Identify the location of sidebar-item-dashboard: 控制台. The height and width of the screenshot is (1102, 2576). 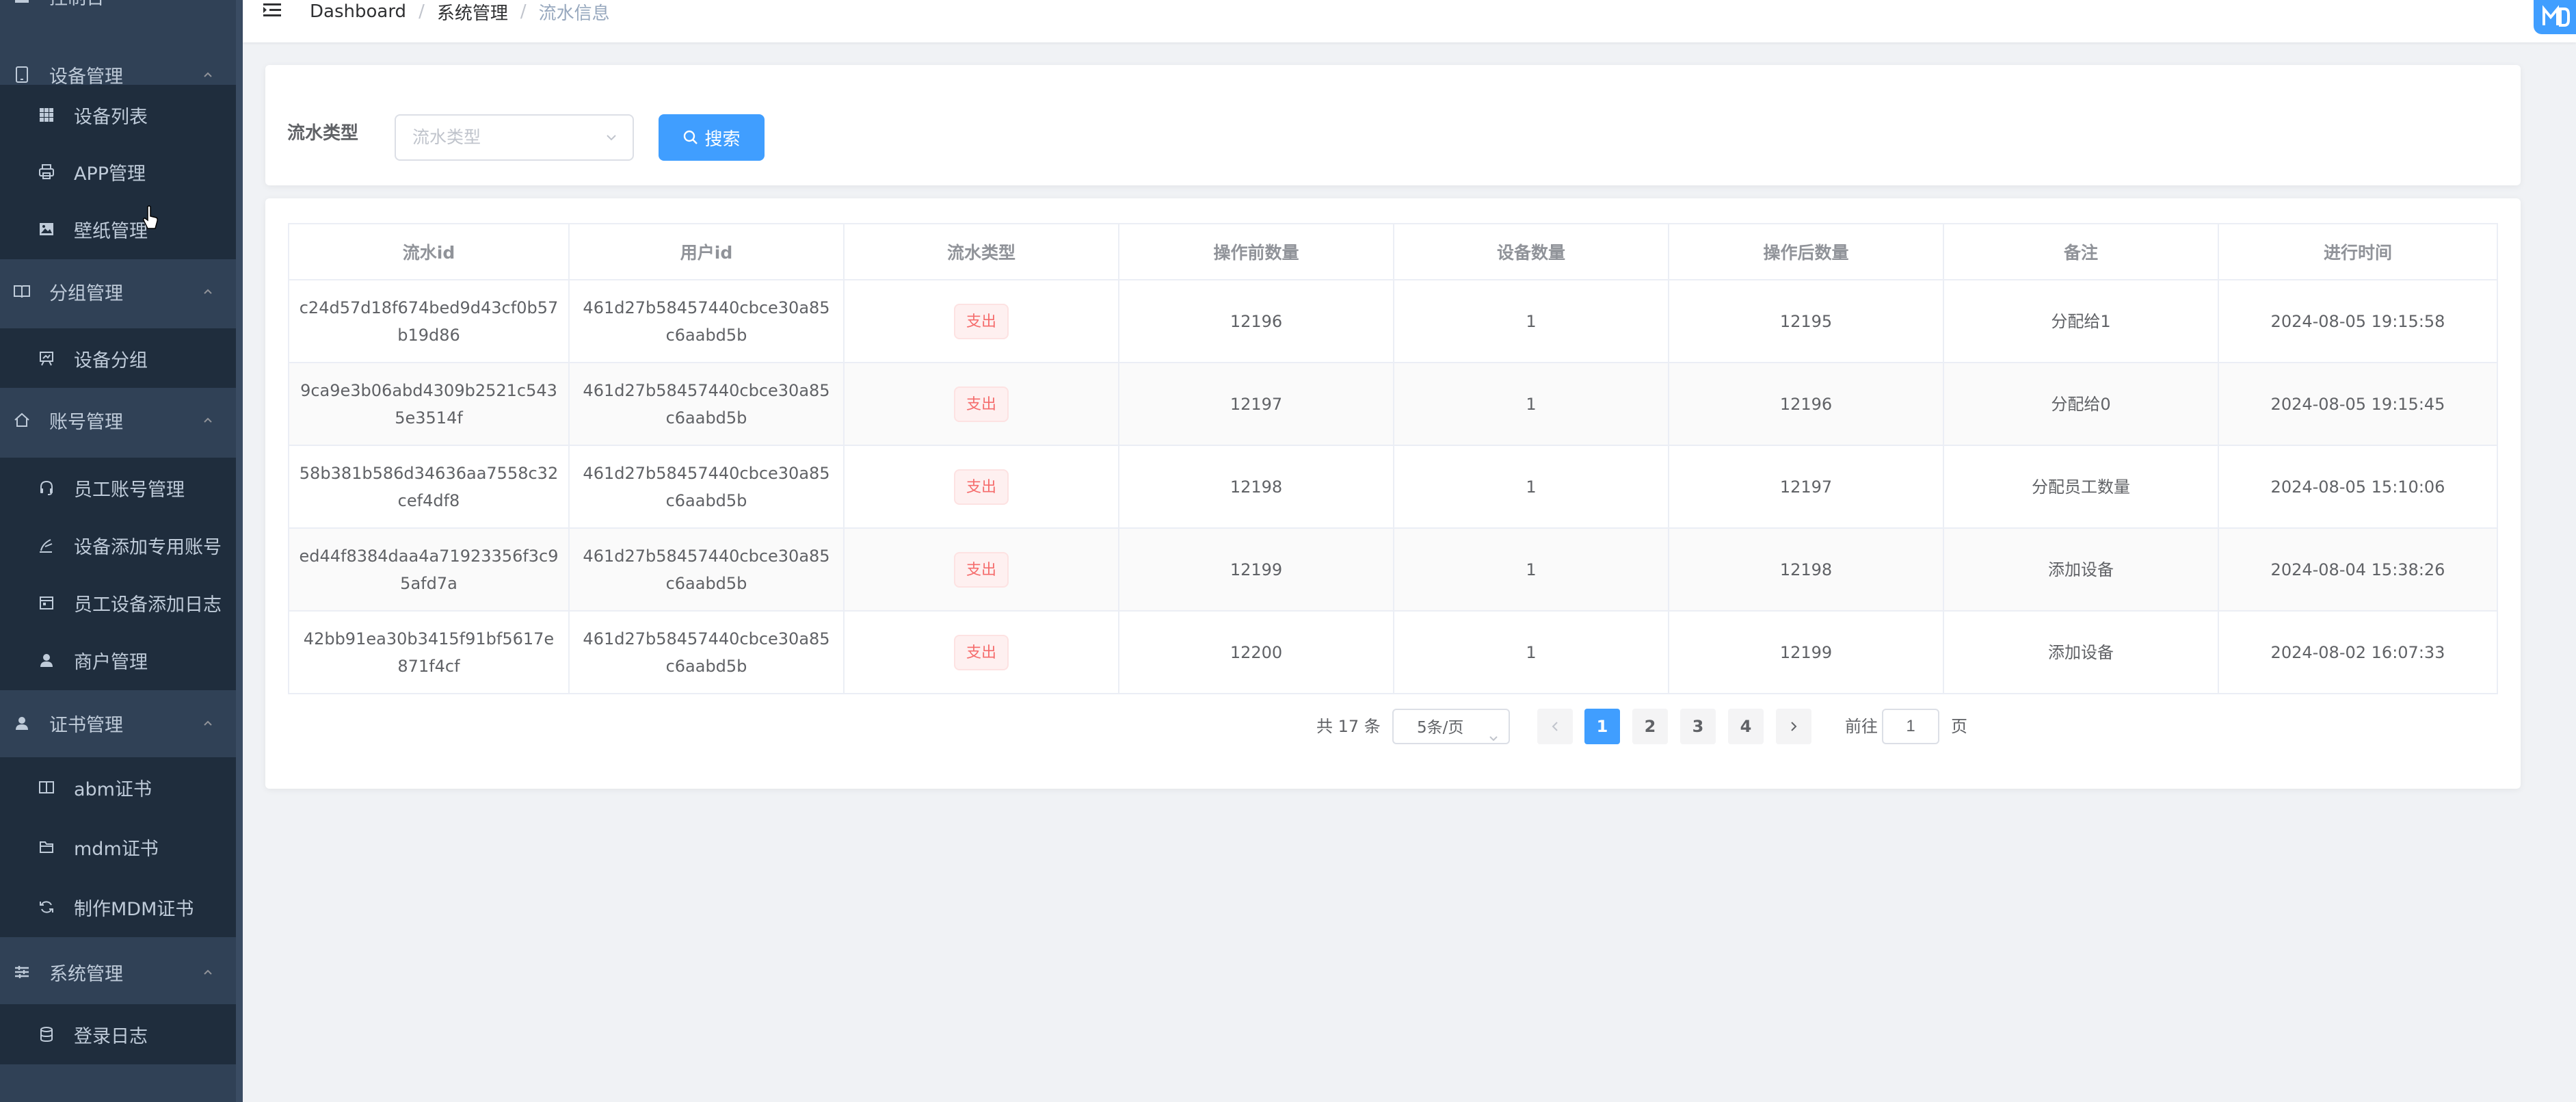
(118, 6).